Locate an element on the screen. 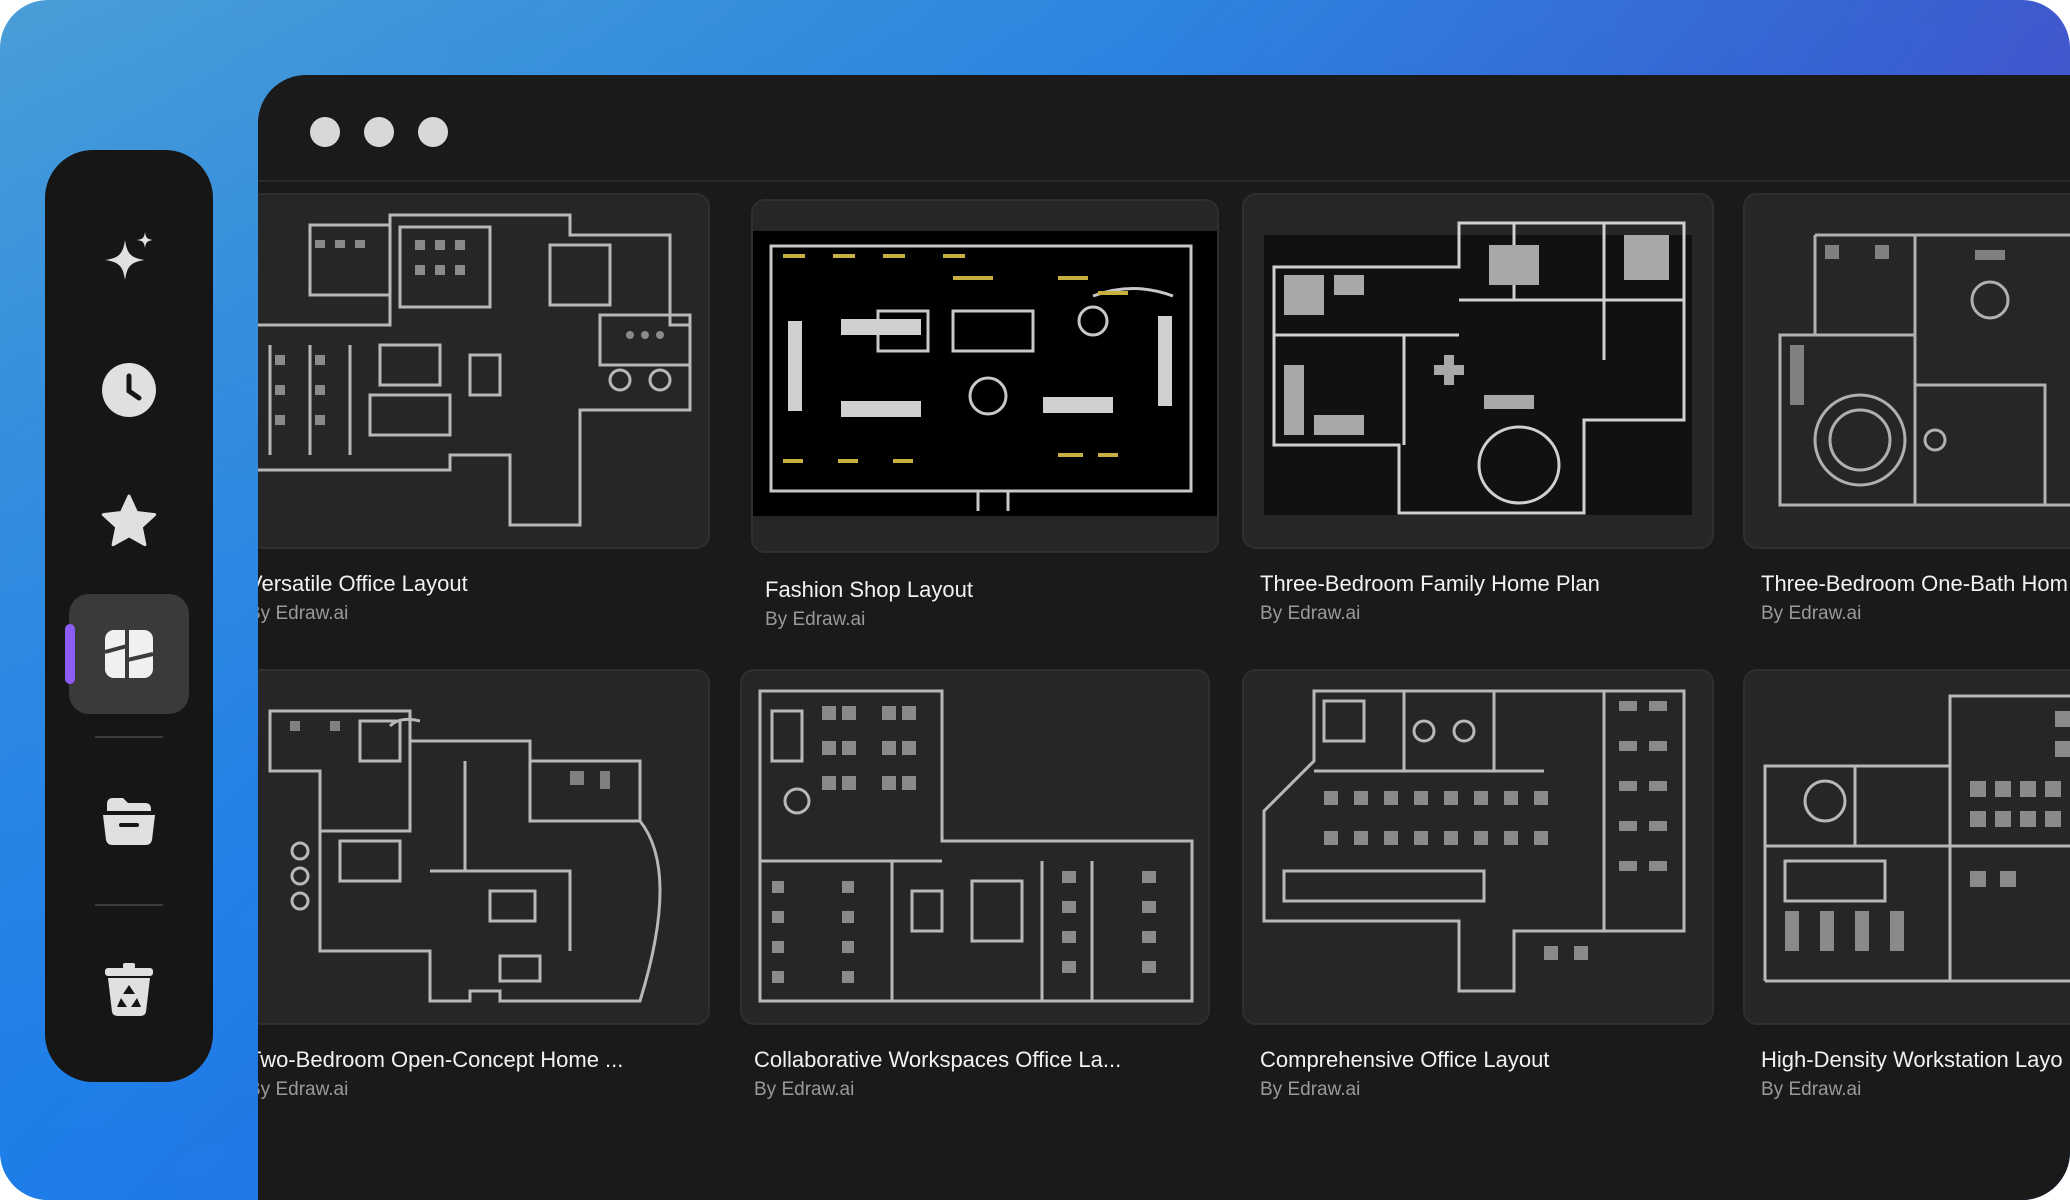 The width and height of the screenshot is (2070, 1200). template-card: Three-Bedroom One-Bath Hom By Edraw.ai is located at coordinates (1906, 428).